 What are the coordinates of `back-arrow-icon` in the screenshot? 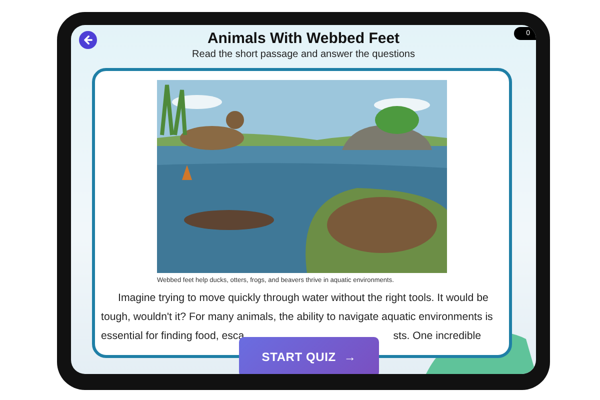 It's located at (88, 40).